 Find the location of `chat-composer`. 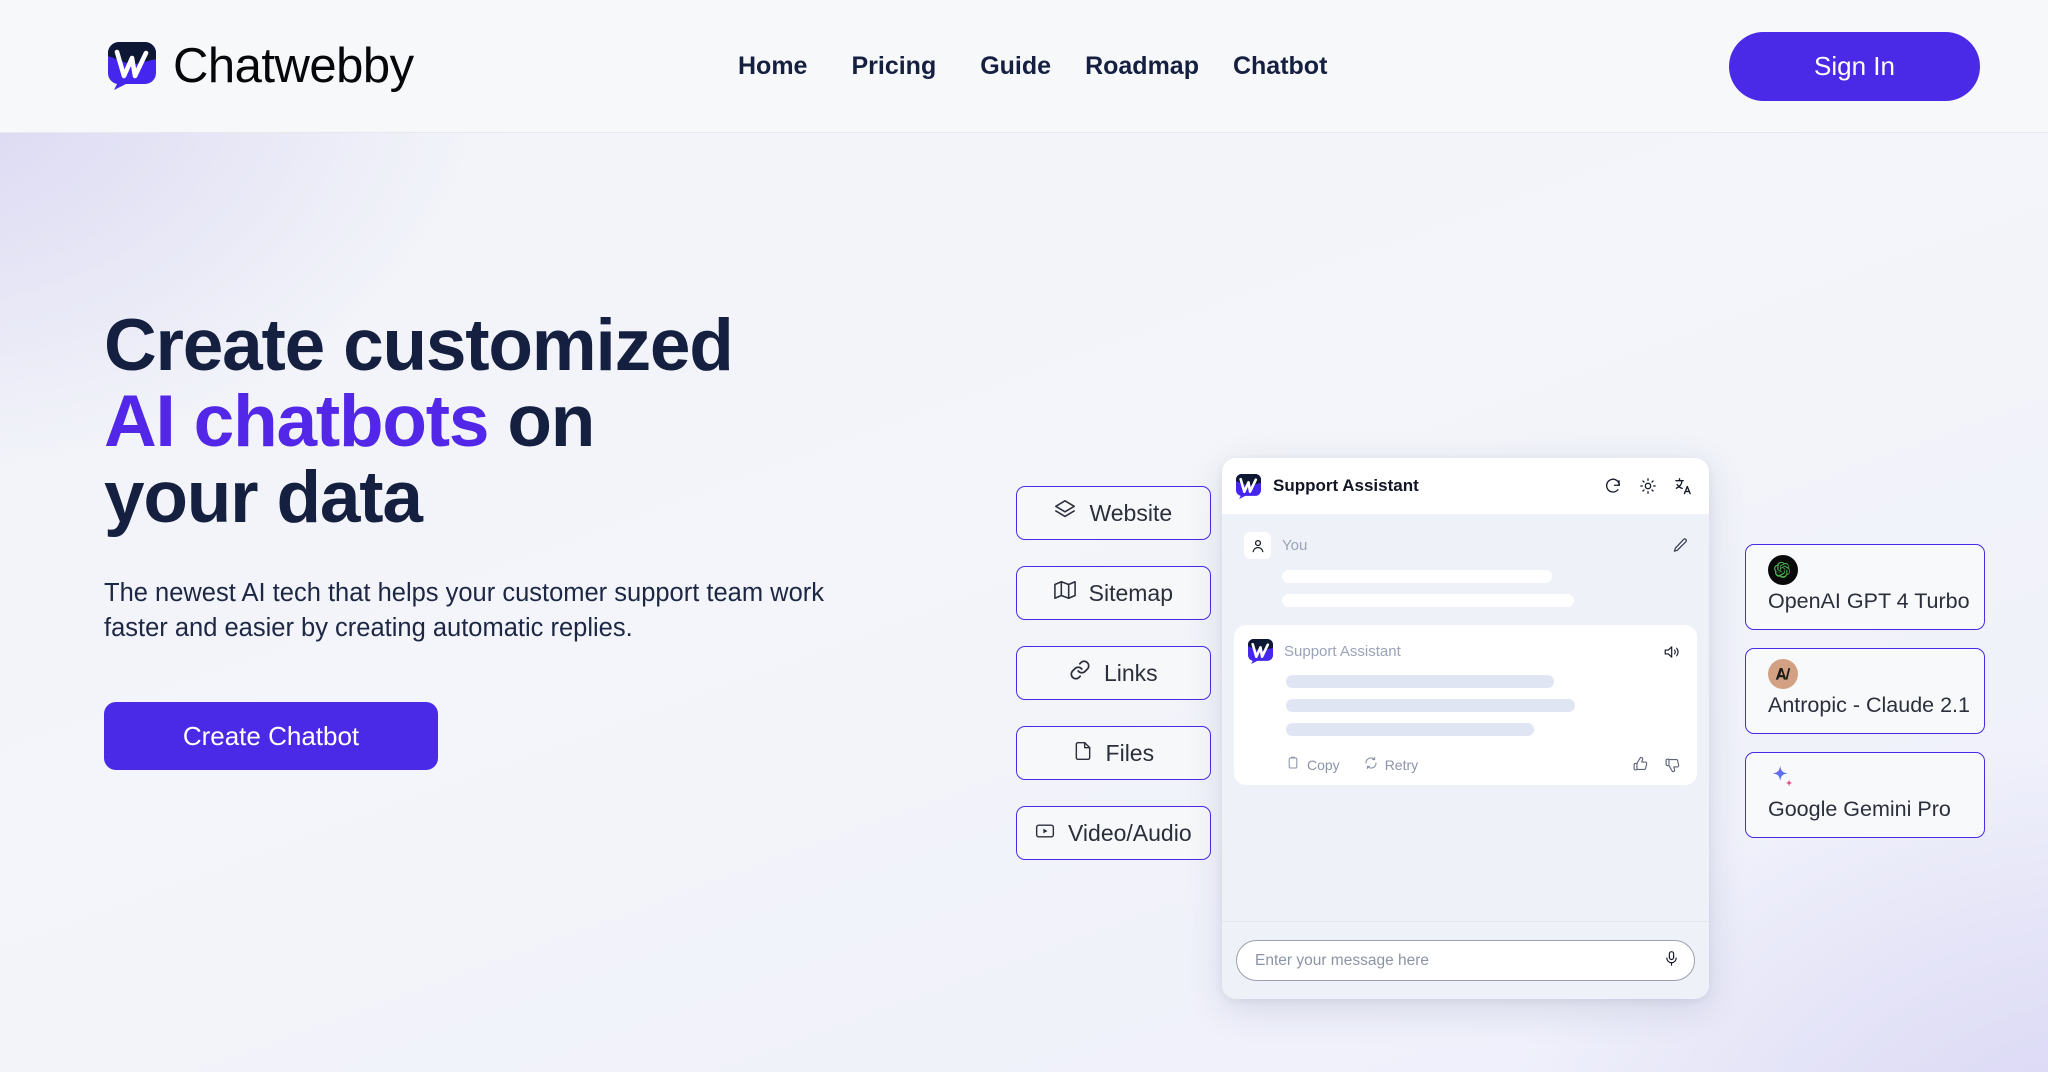

chat-composer is located at coordinates (1465, 960).